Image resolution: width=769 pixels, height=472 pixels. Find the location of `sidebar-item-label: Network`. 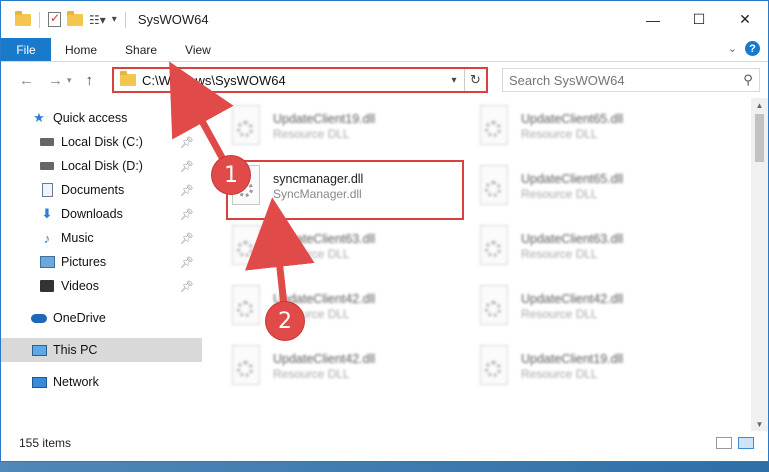

sidebar-item-label: Network is located at coordinates (76, 382).